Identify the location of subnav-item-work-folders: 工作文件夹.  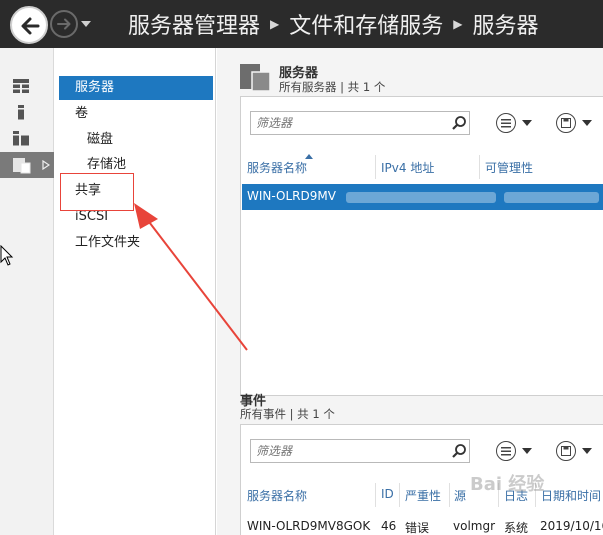
(107, 243).